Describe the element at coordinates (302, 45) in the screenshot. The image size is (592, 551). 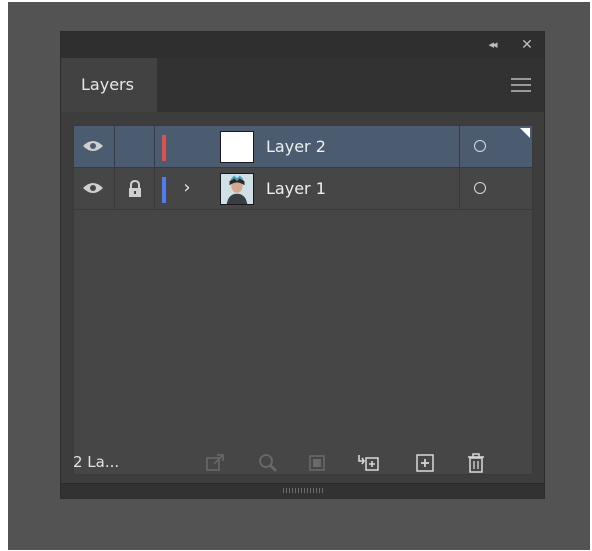
I see `panel-titlebar: ◂◂ ✕` at that location.